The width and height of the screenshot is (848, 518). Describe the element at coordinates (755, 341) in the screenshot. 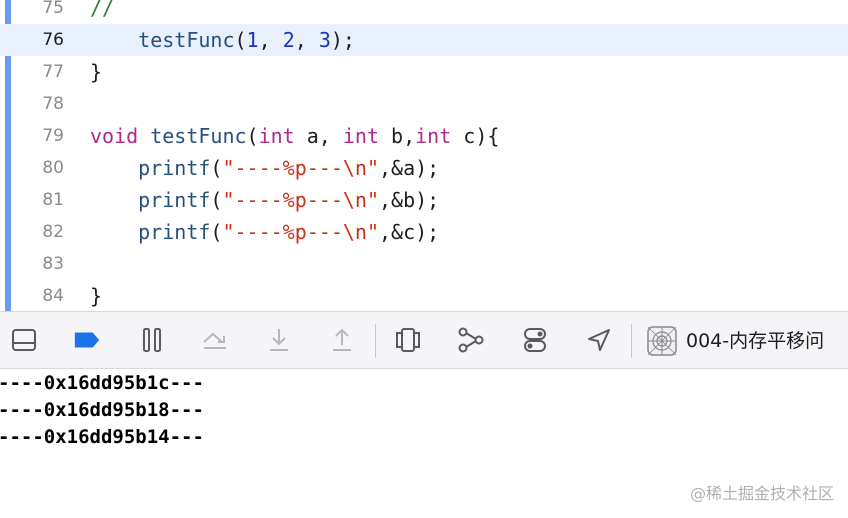

I see `target-label: 004-内存平移问` at that location.